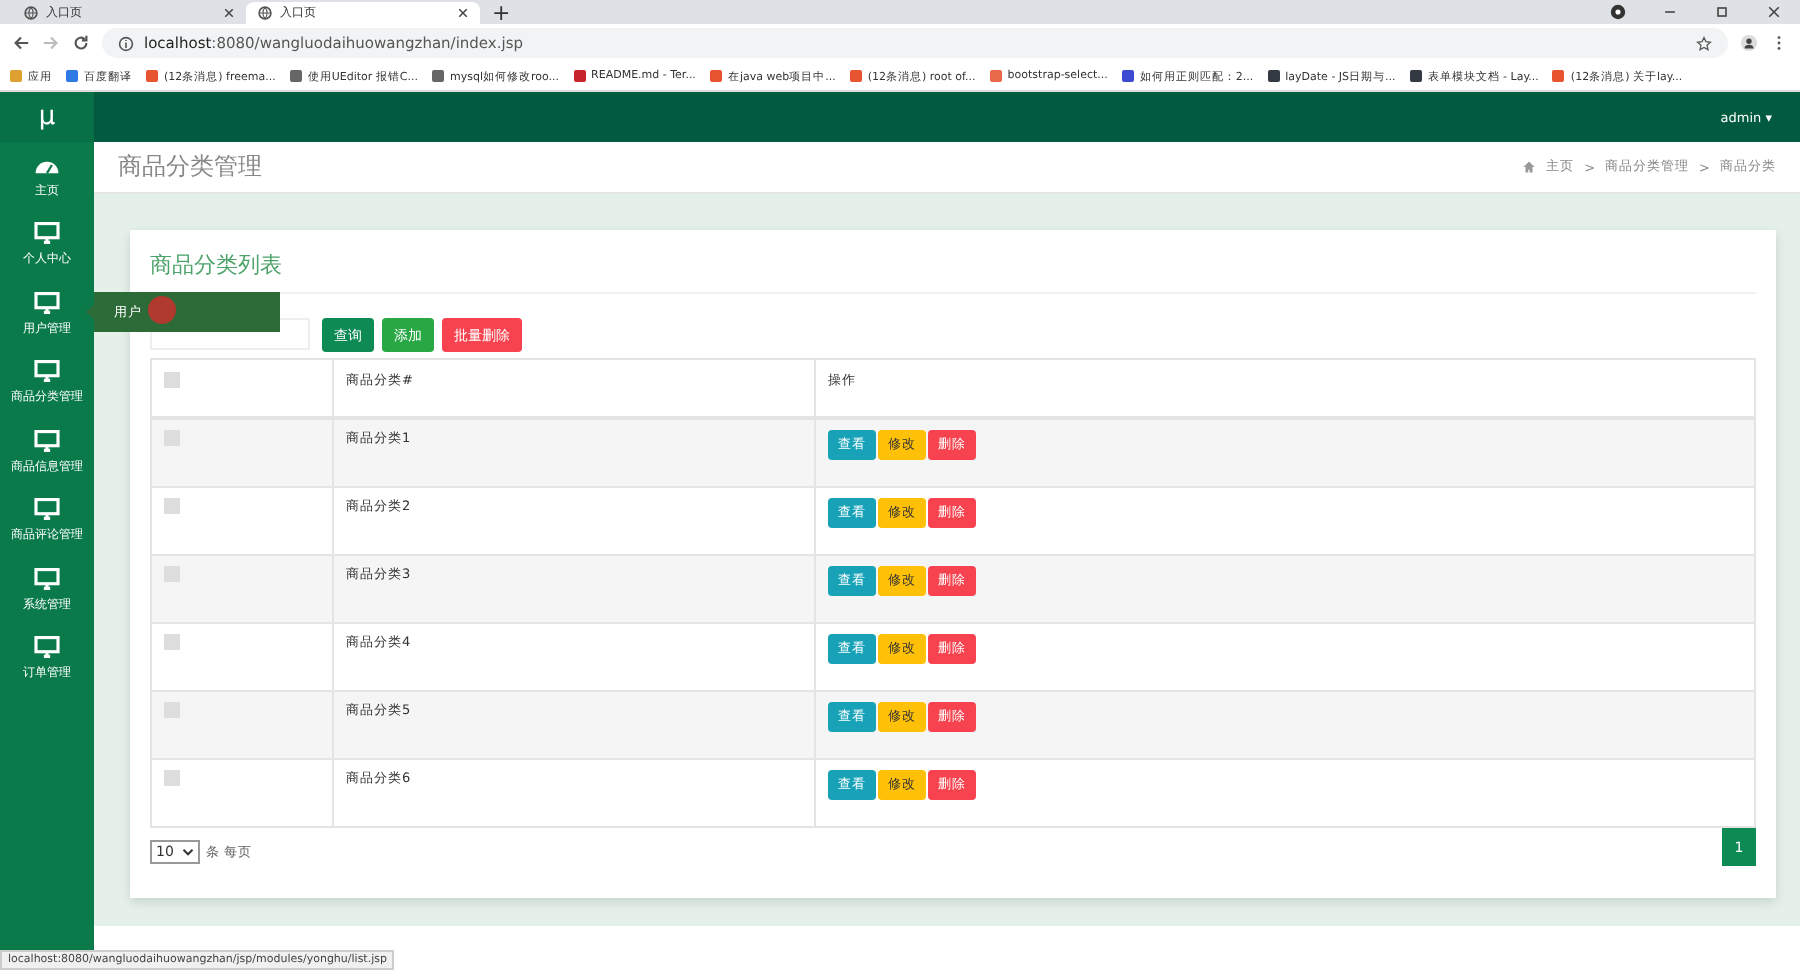 The height and width of the screenshot is (970, 1800). I want to click on page-title: 商品分类管理, so click(190, 167).